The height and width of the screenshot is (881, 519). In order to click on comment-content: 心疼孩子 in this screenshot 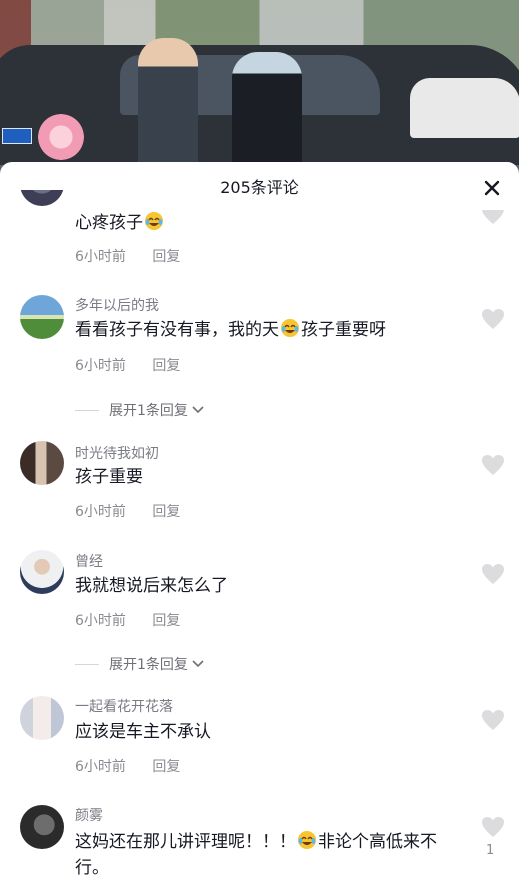, I will do `click(272, 223)`.